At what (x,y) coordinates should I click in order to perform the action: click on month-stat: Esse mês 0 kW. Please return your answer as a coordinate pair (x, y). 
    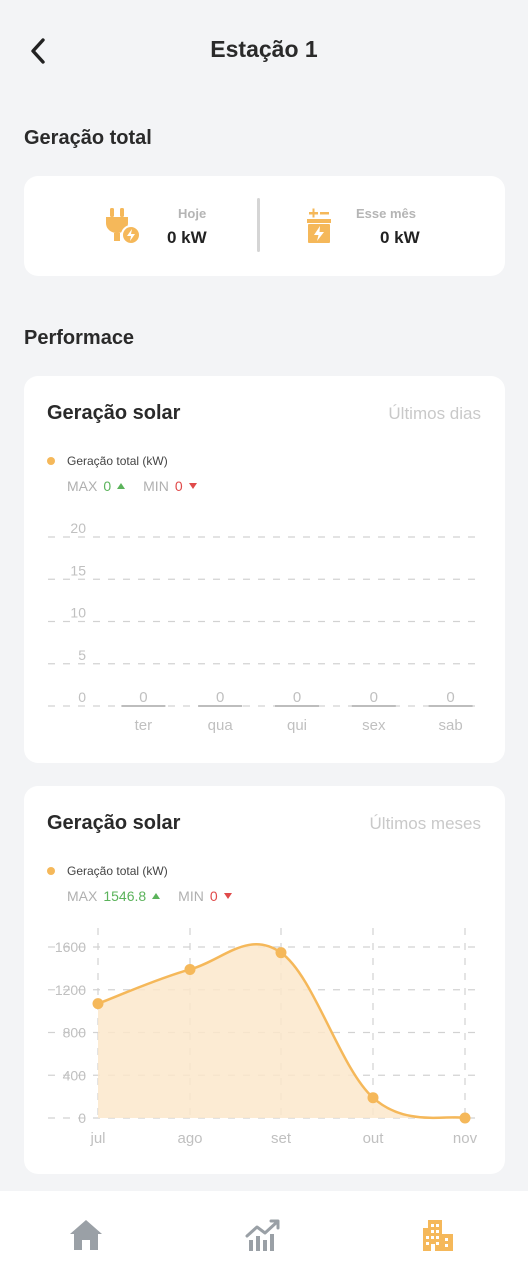
    Looking at the image, I should click on (377, 227).